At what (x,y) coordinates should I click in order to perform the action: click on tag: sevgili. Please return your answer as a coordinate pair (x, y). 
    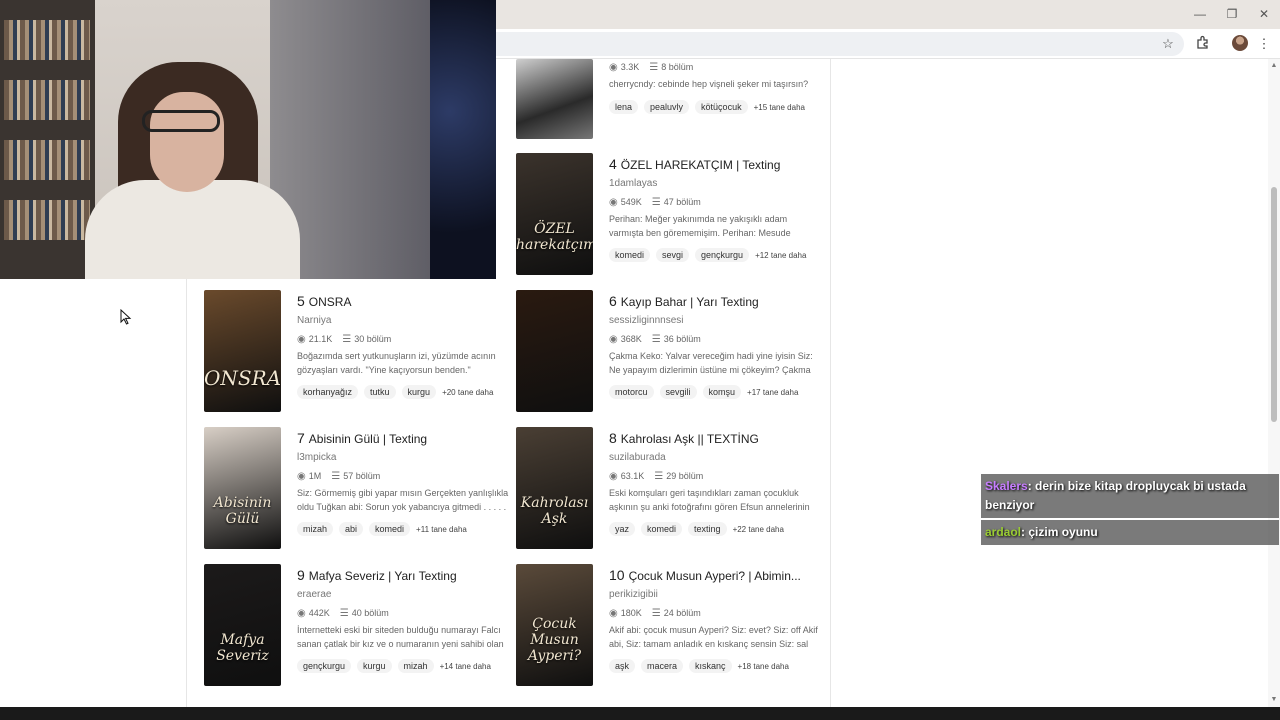
    Looking at the image, I should click on (678, 392).